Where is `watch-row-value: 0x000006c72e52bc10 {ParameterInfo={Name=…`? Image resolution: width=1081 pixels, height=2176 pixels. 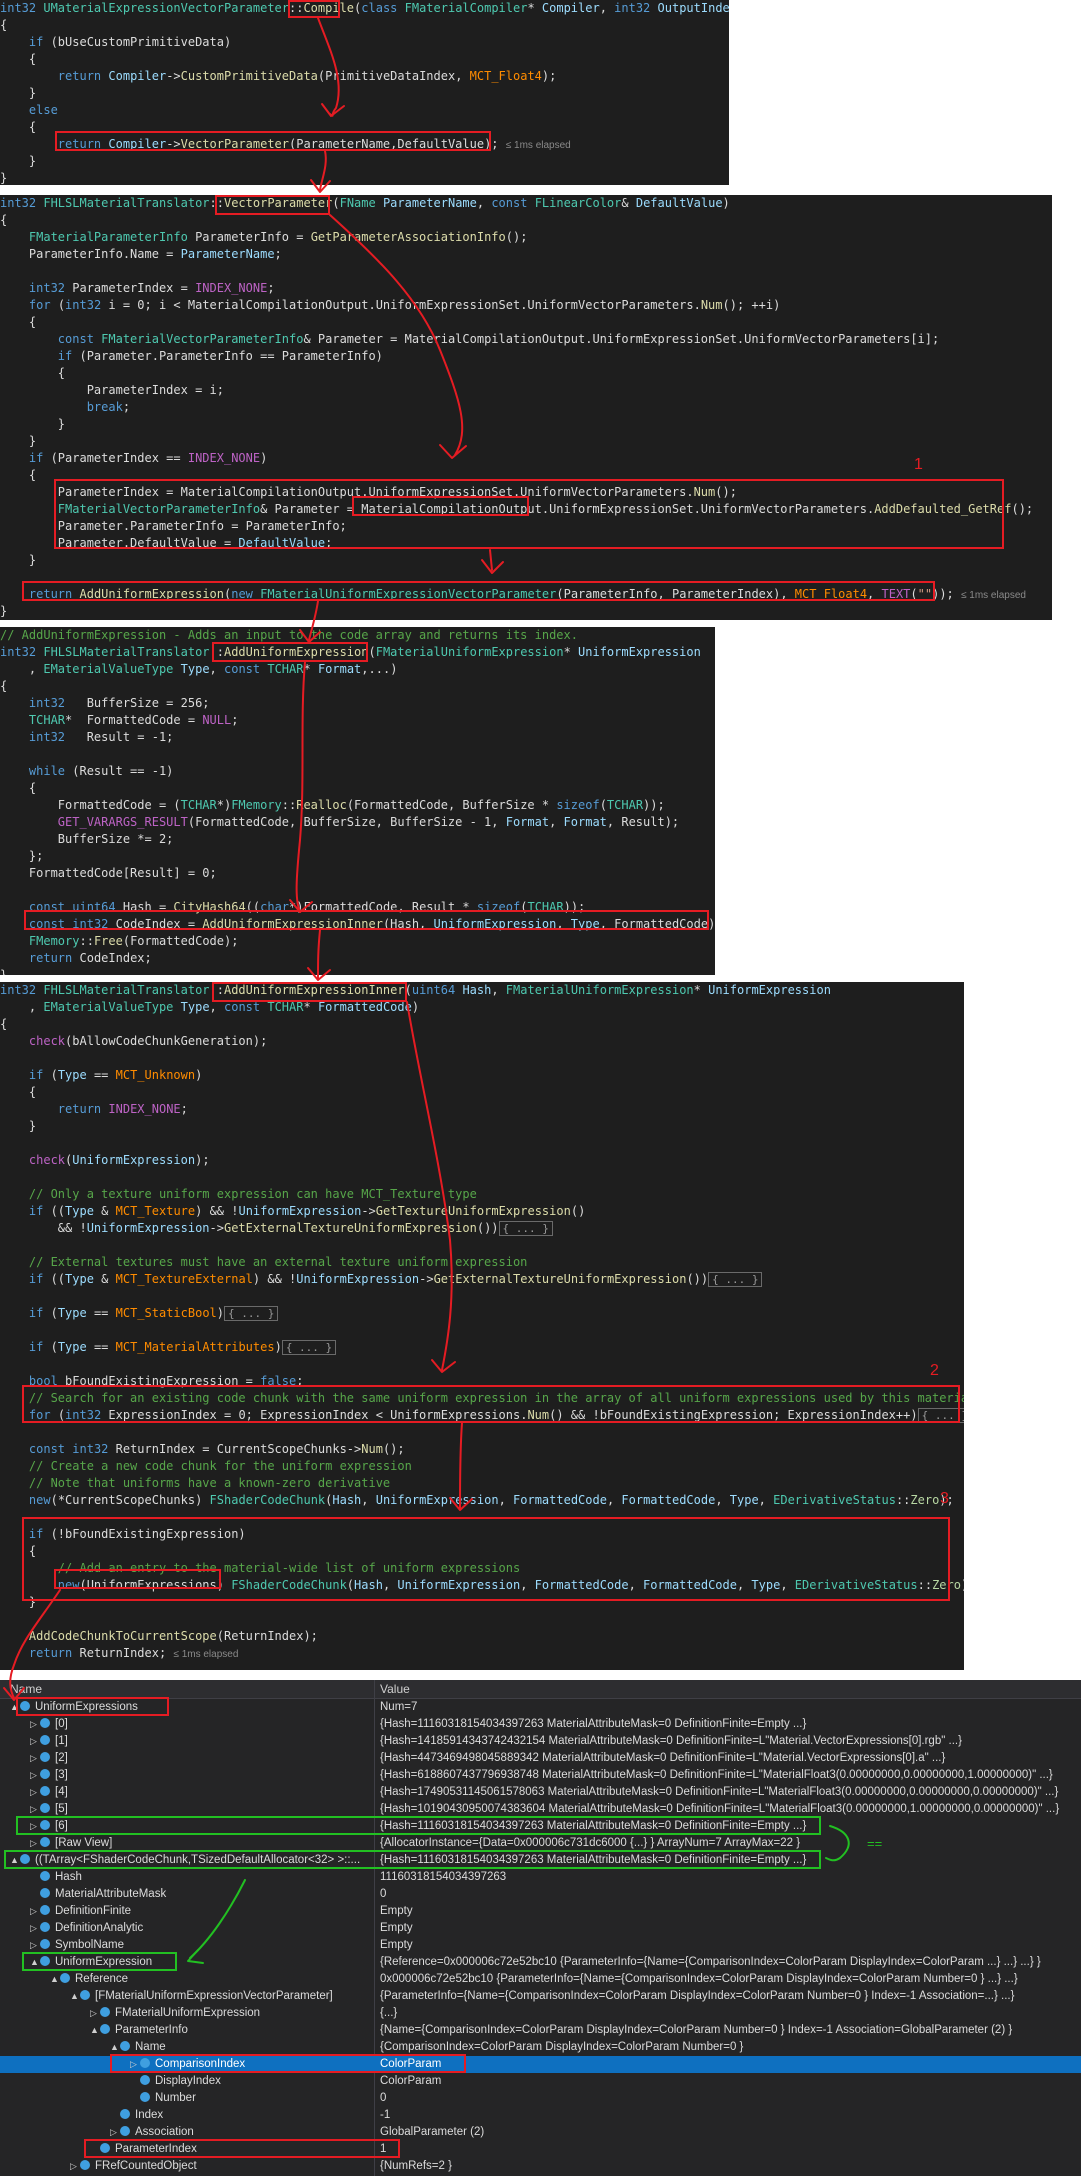 watch-row-value: 0x000006c72e52bc10 {ParameterInfo={Name=… is located at coordinates (699, 1979).